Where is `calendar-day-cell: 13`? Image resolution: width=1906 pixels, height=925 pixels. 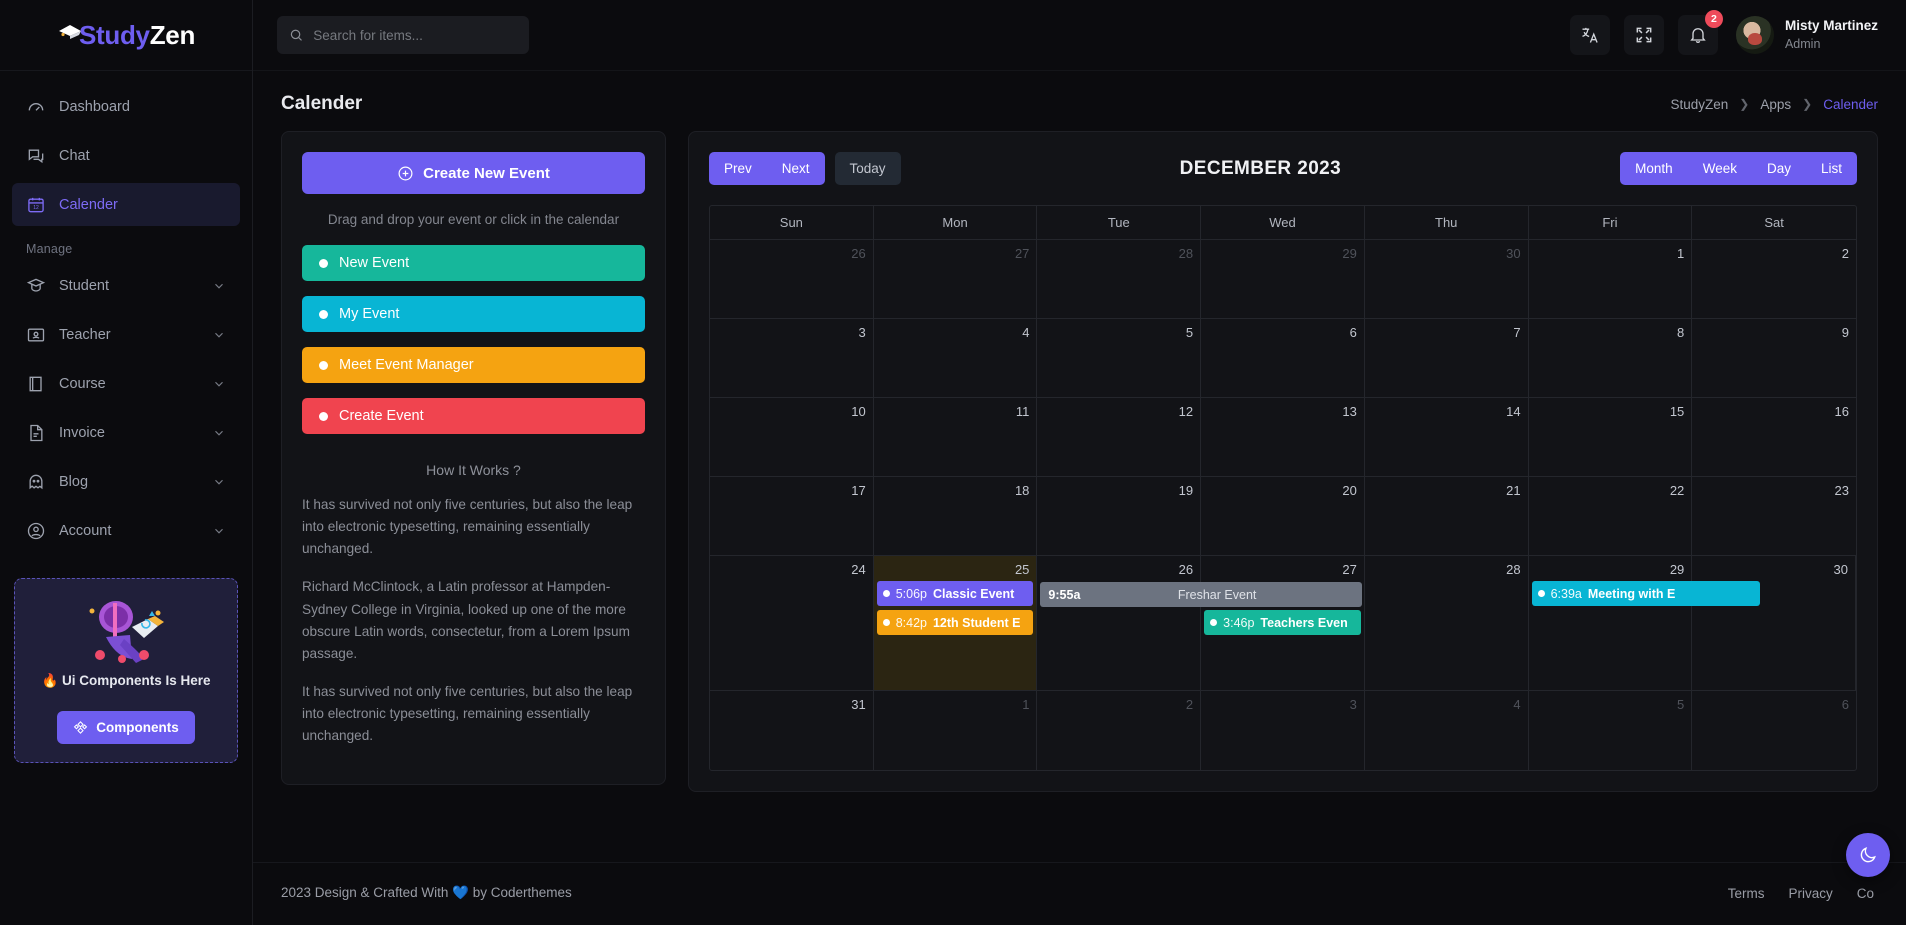 calendar-day-cell: 13 is located at coordinates (1283, 437).